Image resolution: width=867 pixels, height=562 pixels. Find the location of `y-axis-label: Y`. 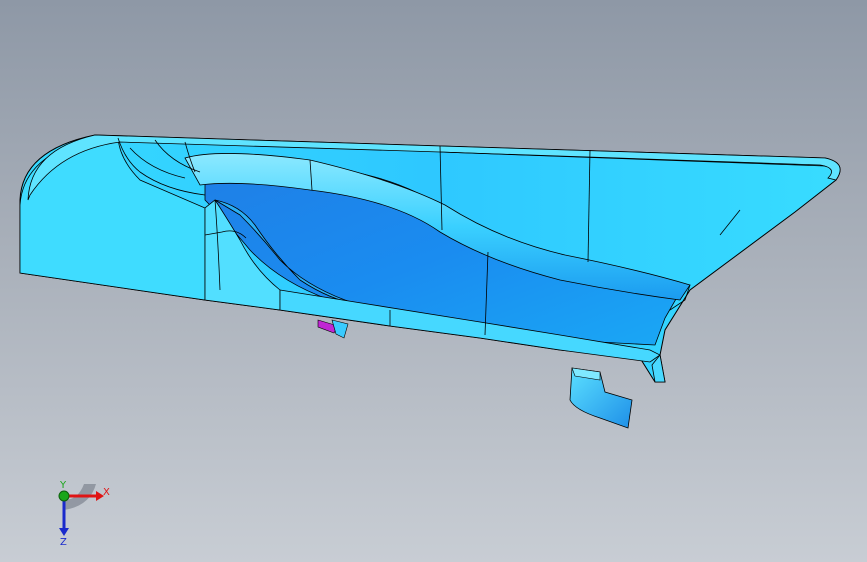

y-axis-label: Y is located at coordinates (63, 485).